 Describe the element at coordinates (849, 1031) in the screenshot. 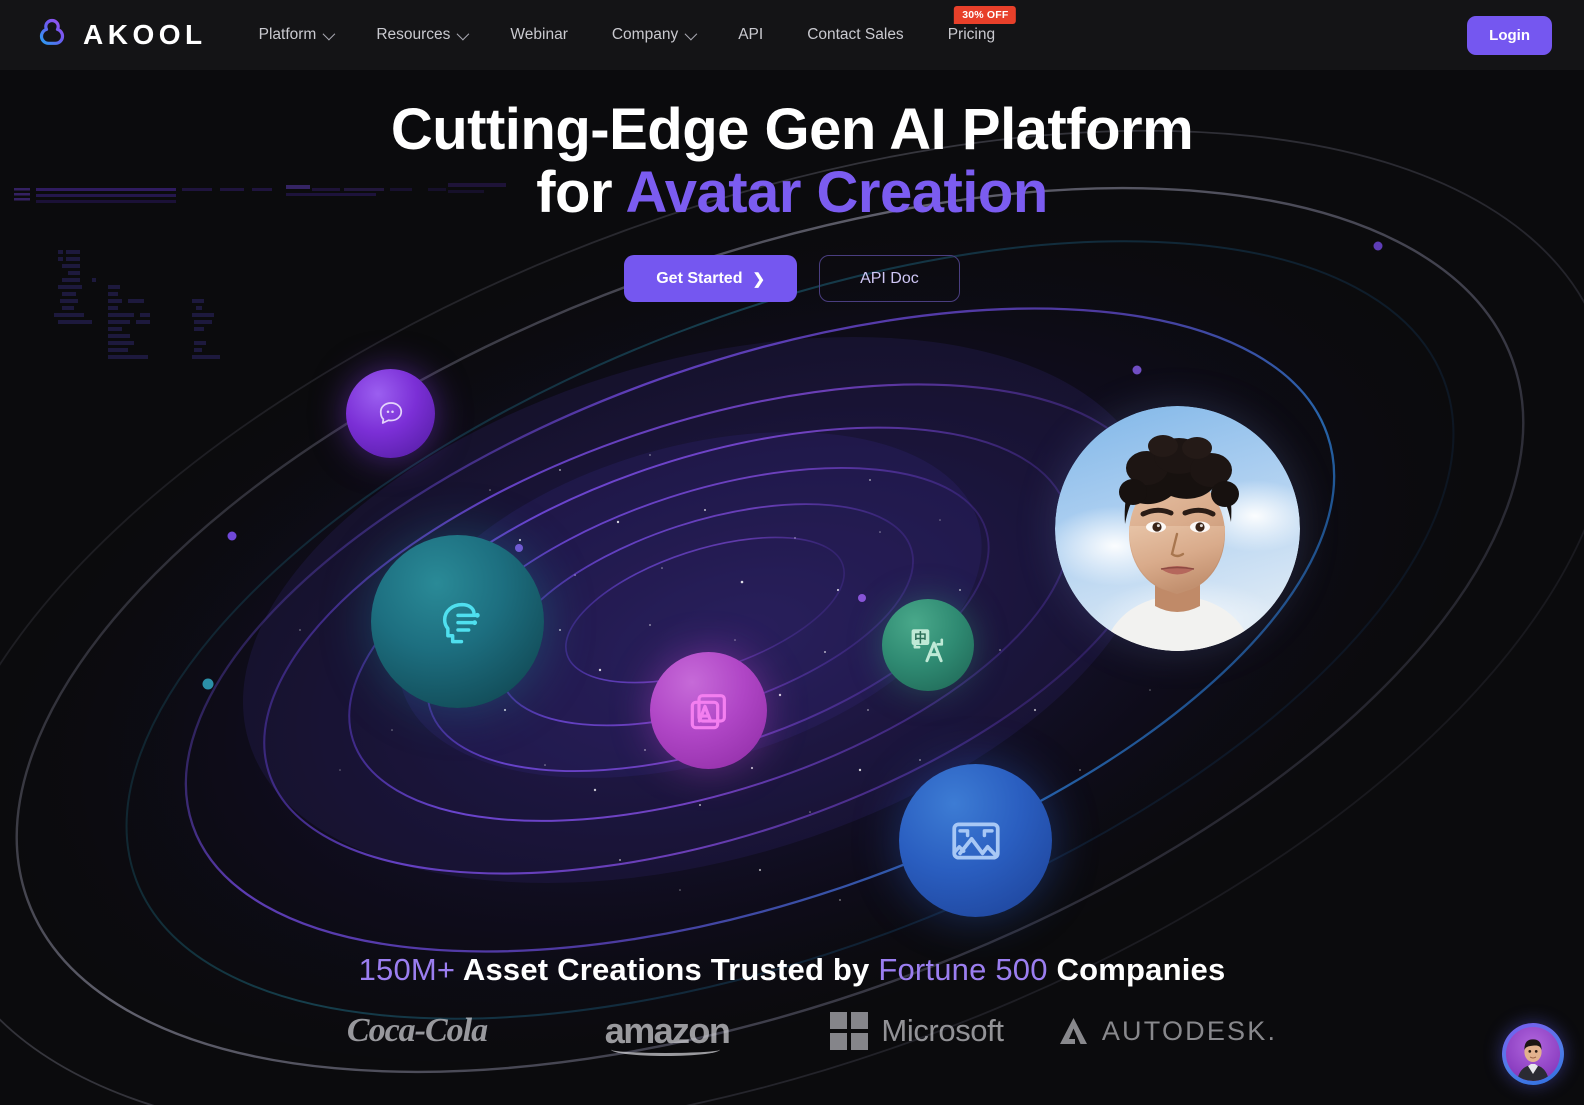

I see `microsoft-grid-icon` at that location.